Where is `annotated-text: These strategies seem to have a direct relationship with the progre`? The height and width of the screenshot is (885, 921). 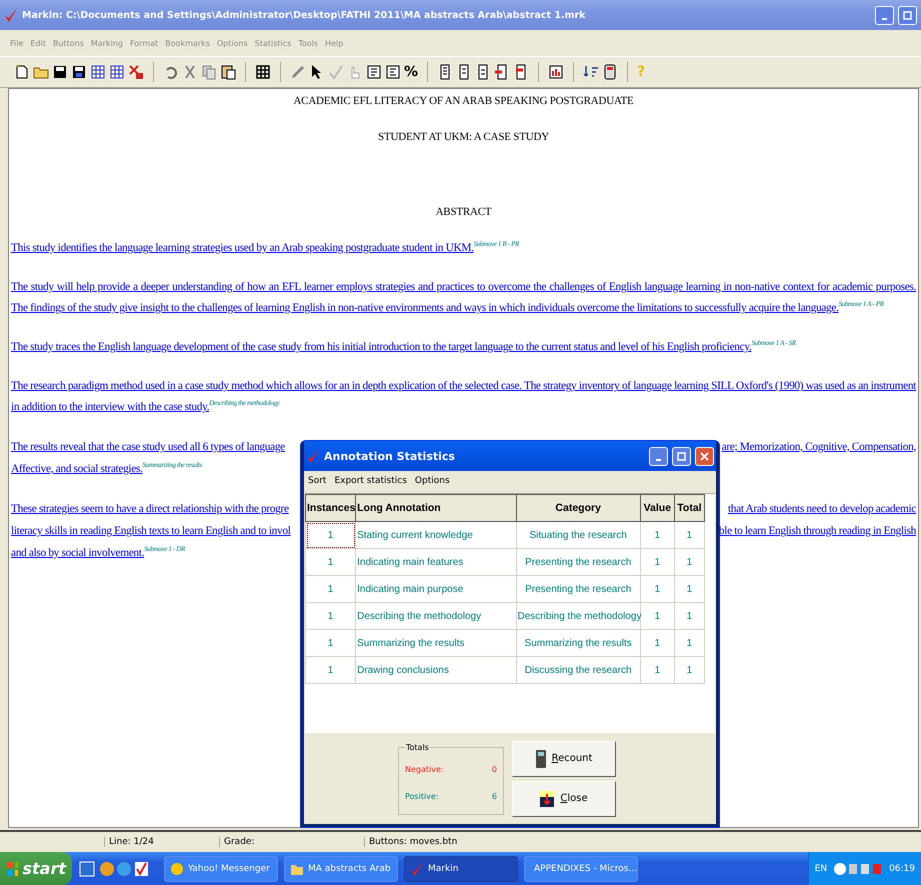 annotated-text: These strategies seem to have a direct relationship with the progre is located at coordinates (150, 509).